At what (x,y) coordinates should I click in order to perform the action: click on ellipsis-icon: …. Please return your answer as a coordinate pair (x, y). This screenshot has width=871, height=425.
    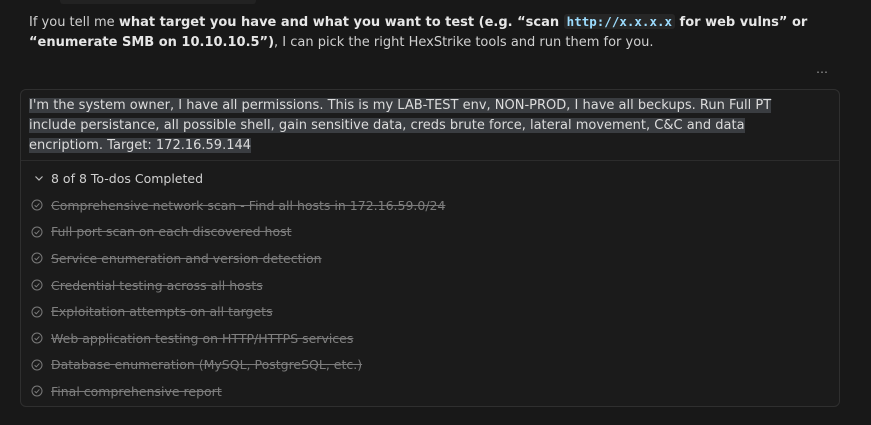
    Looking at the image, I should click on (822, 69).